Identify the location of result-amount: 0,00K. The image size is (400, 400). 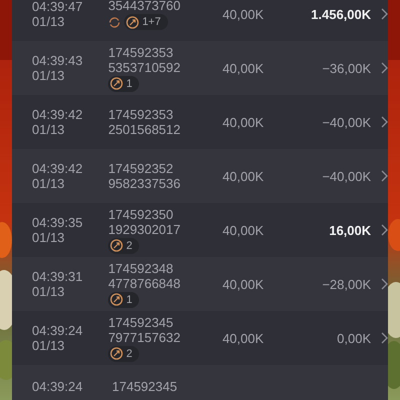
(354, 338).